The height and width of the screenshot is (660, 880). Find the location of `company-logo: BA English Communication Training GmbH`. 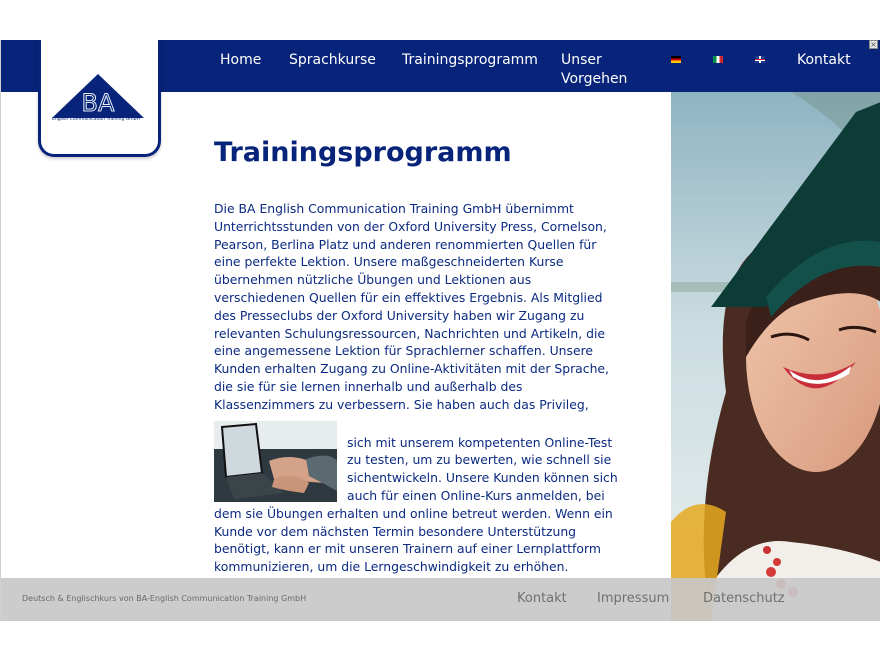

company-logo: BA English Communication Training GmbH is located at coordinates (99, 98).